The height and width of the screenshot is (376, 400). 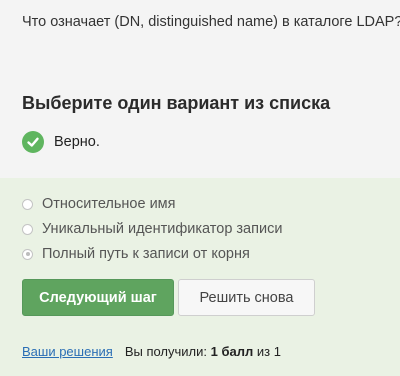 What do you see at coordinates (232, 351) in the screenshot?
I see `score-value: 1 балл` at bounding box center [232, 351].